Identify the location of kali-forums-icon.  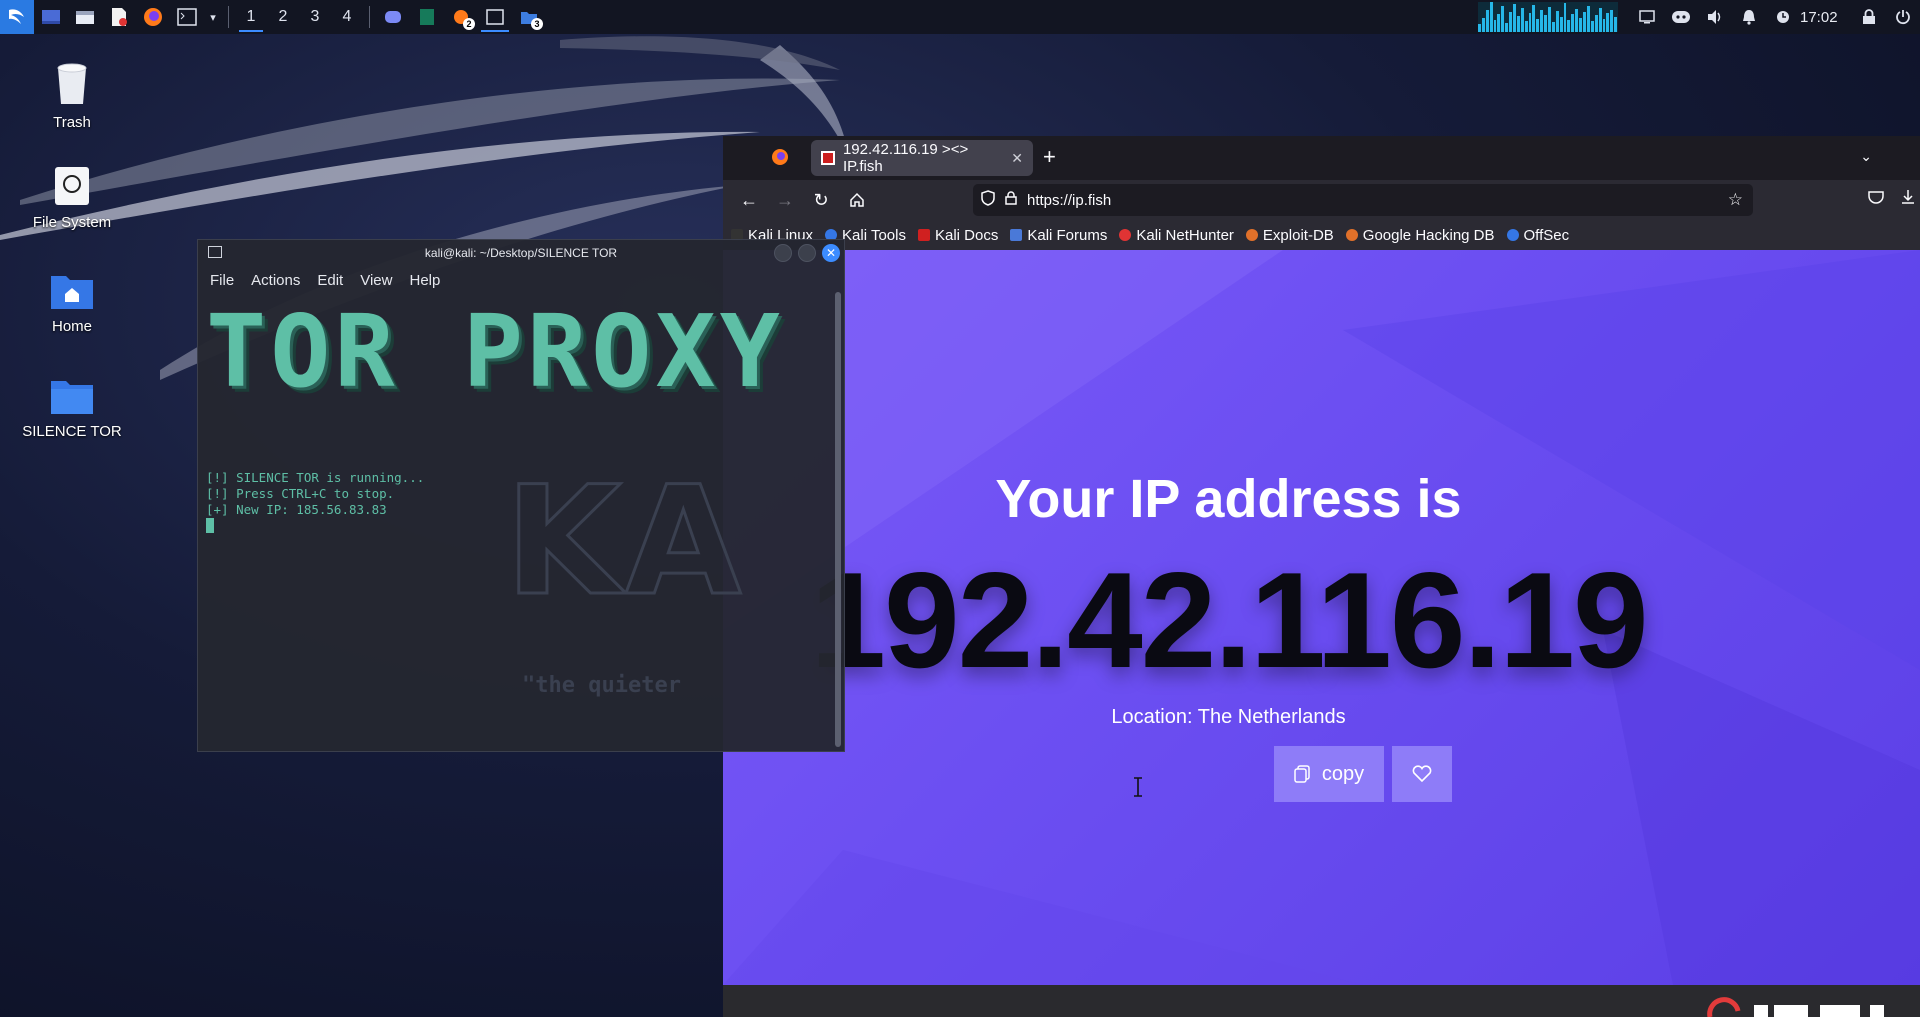
(1016, 235).